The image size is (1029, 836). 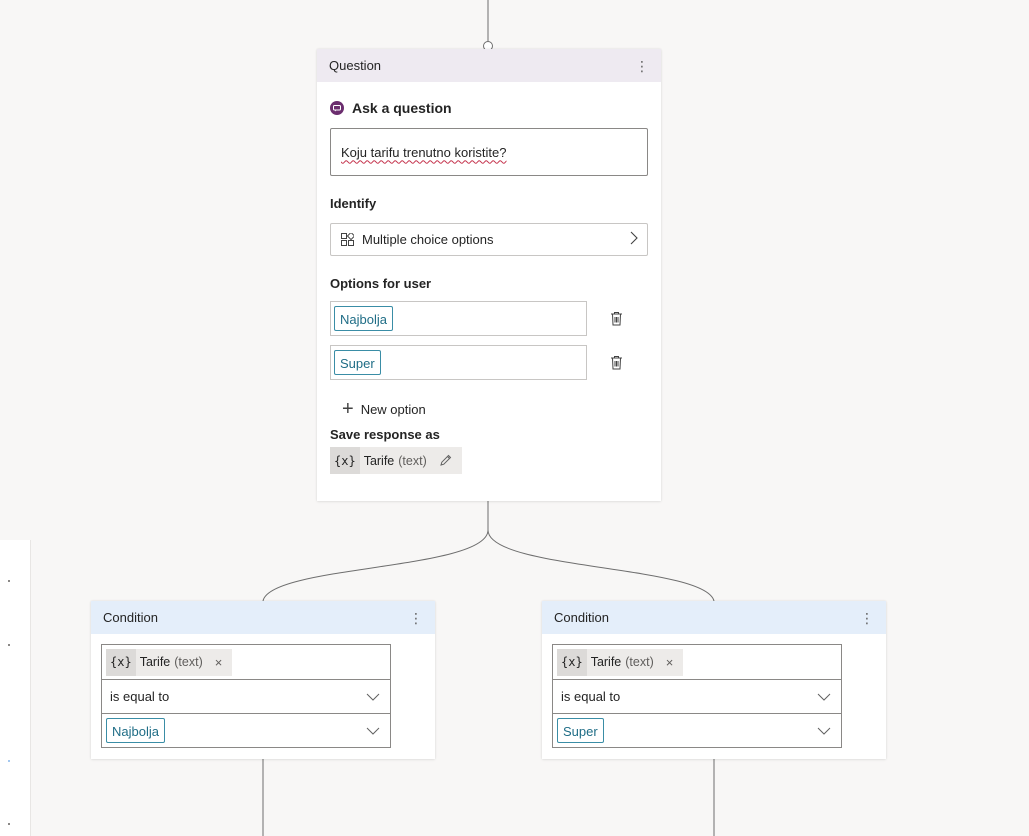 I want to click on option-tag: Super, so click(x=357, y=362).